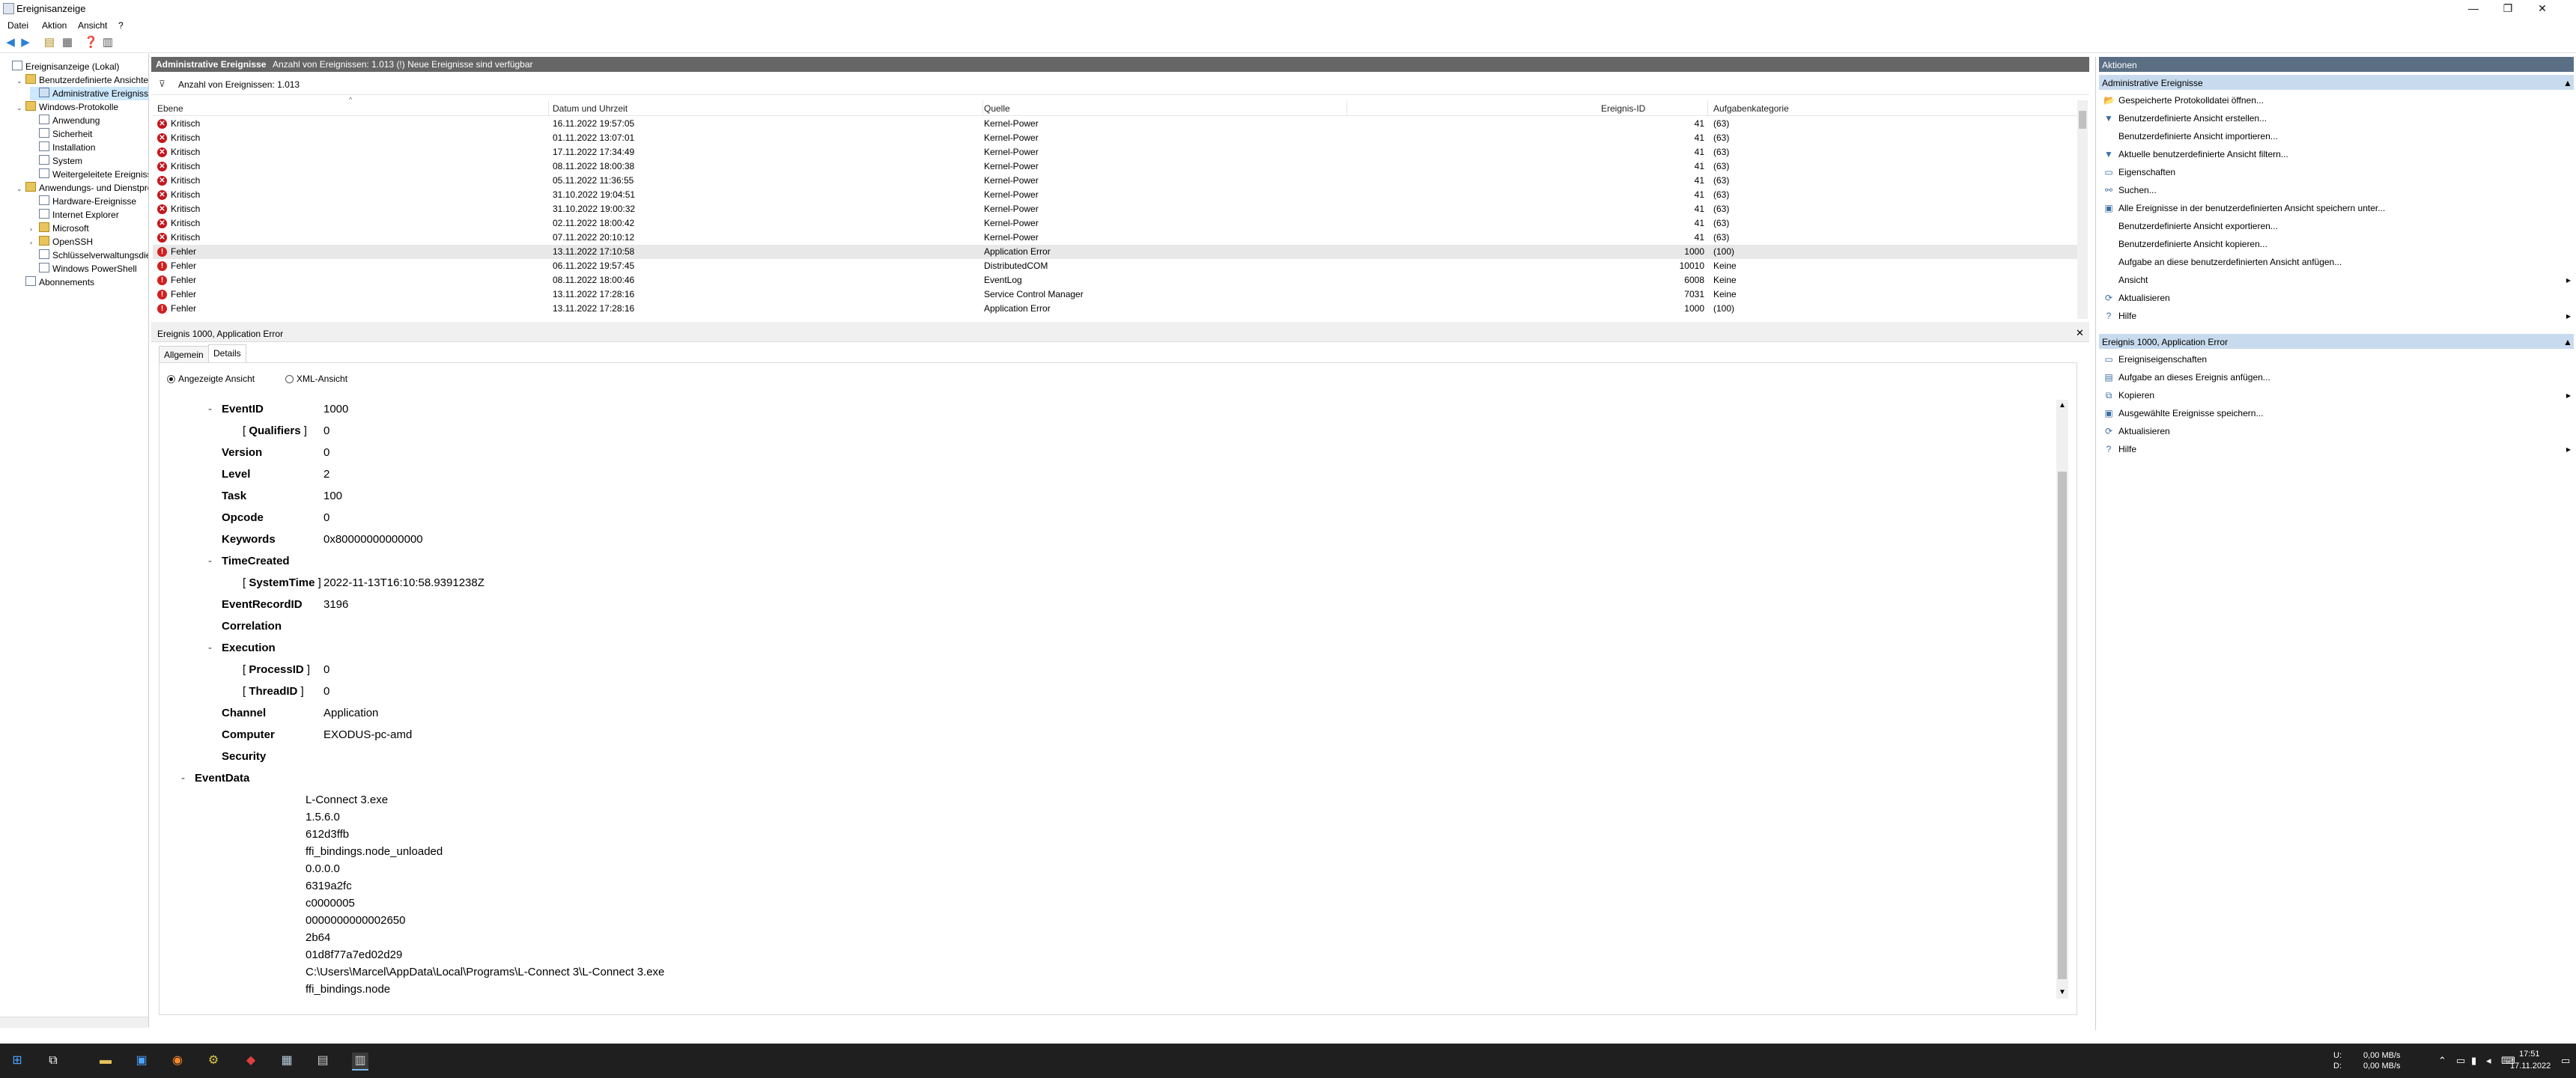 The width and height of the screenshot is (2576, 1078). What do you see at coordinates (251, 1061) in the screenshot?
I see `app-icon-red: ◆` at bounding box center [251, 1061].